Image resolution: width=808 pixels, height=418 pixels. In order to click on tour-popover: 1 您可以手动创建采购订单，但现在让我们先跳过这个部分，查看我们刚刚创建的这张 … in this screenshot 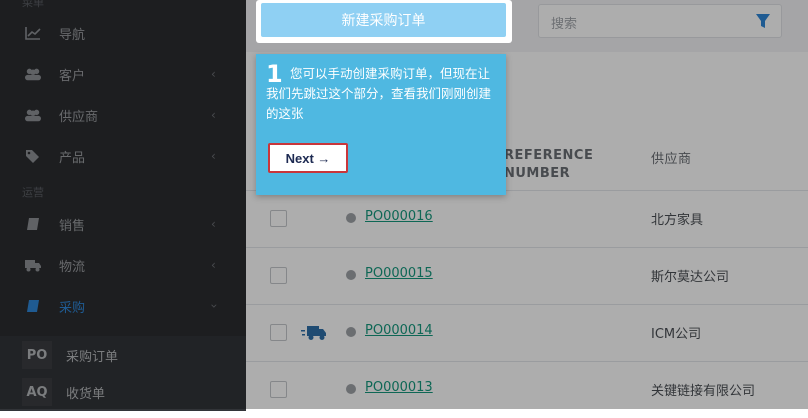, I will do `click(381, 124)`.